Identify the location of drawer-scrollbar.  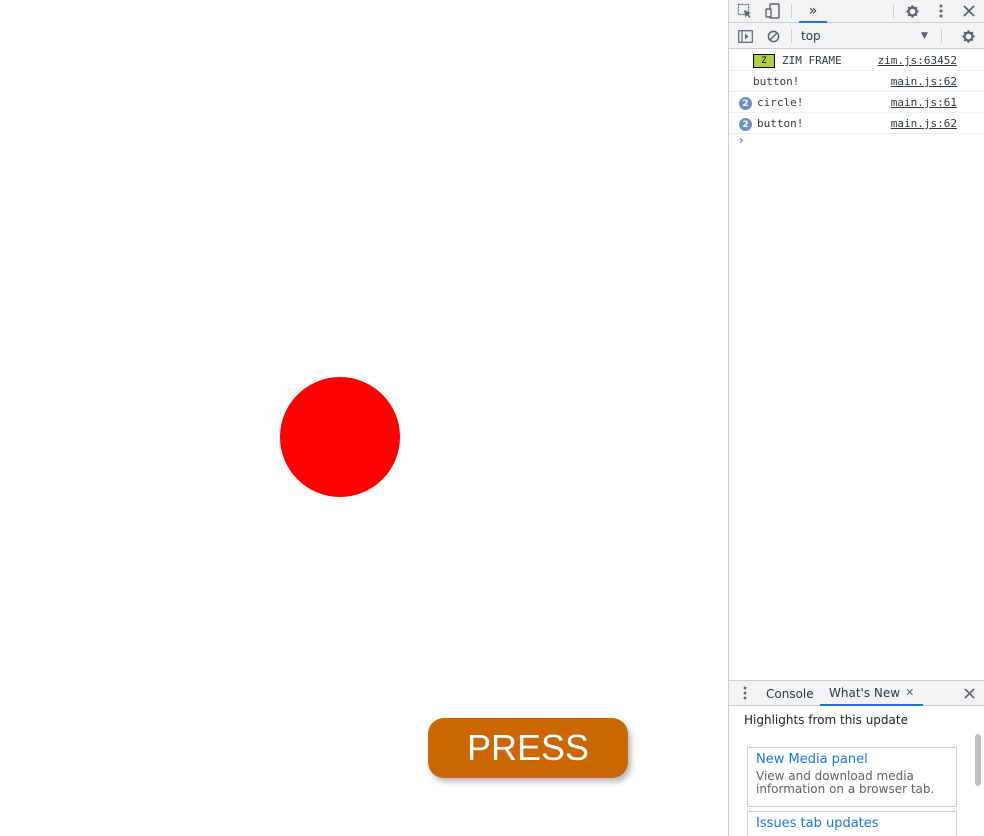
(978, 760).